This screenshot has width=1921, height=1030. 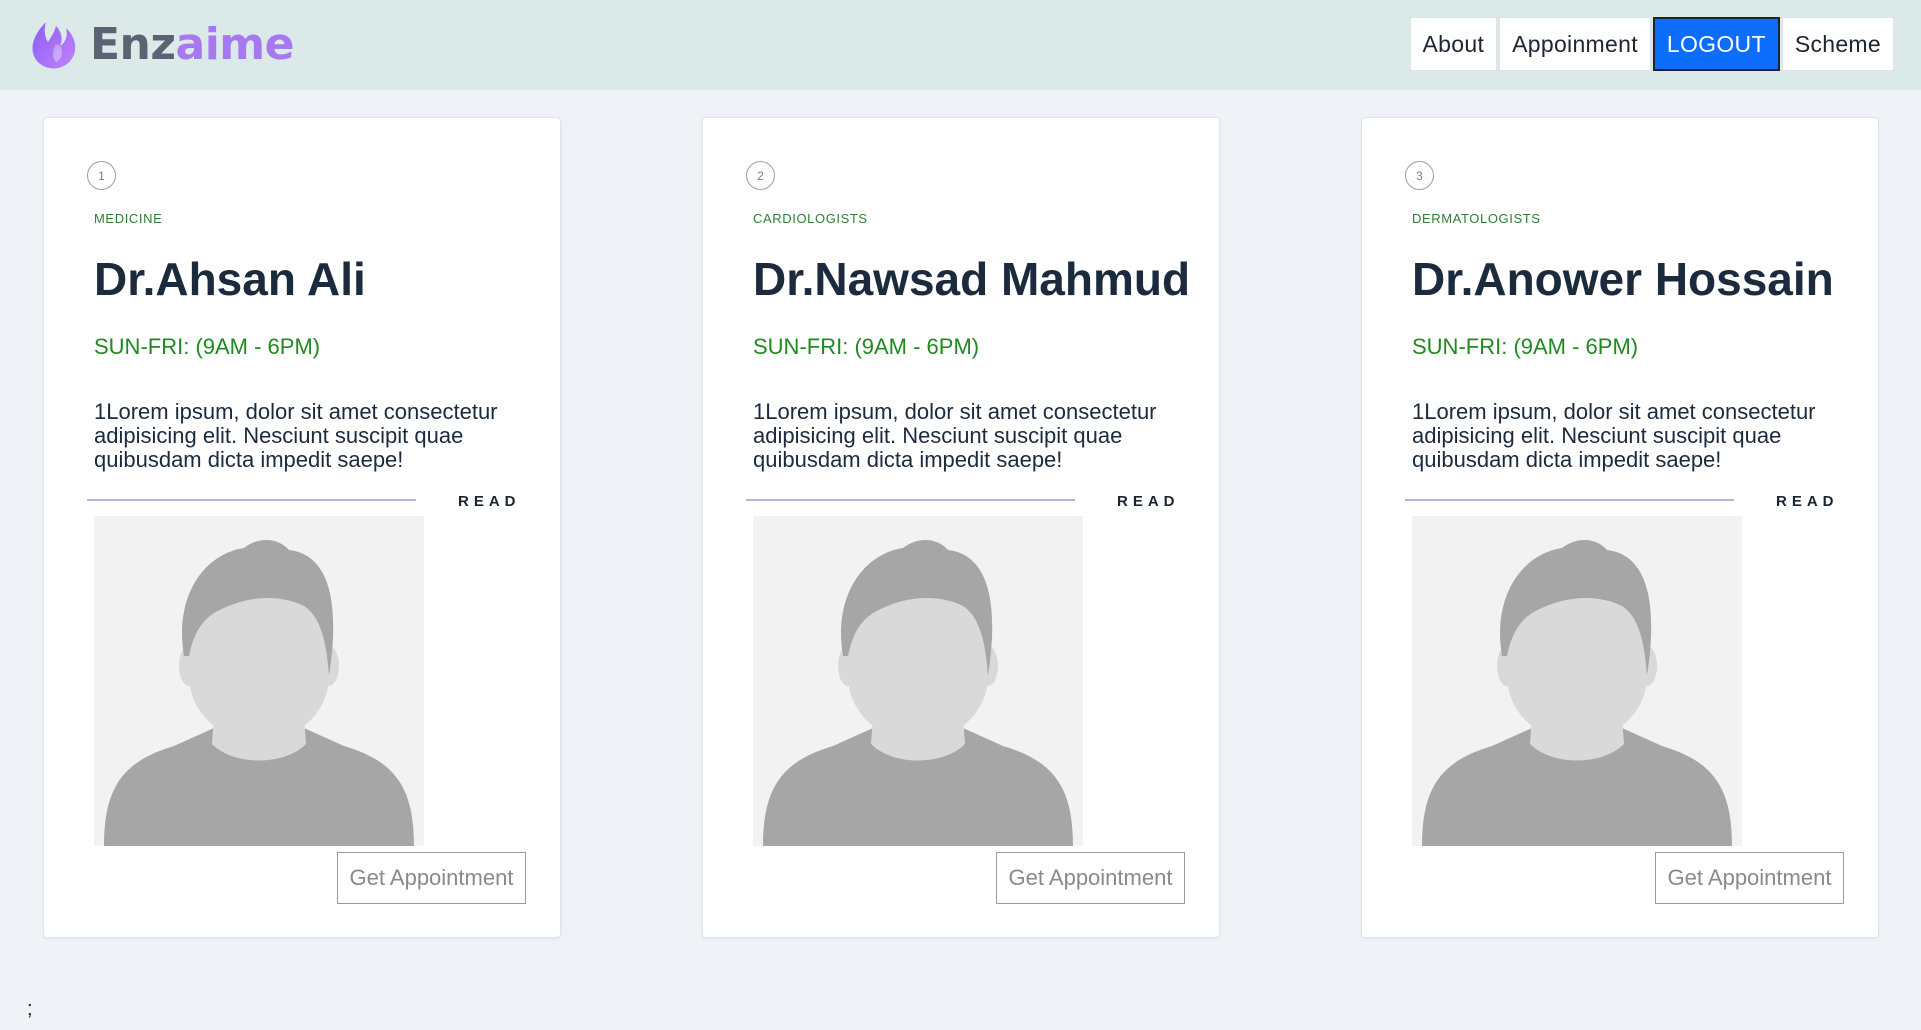 I want to click on doctor-name: Dr.Ahsan Ali, so click(x=230, y=279).